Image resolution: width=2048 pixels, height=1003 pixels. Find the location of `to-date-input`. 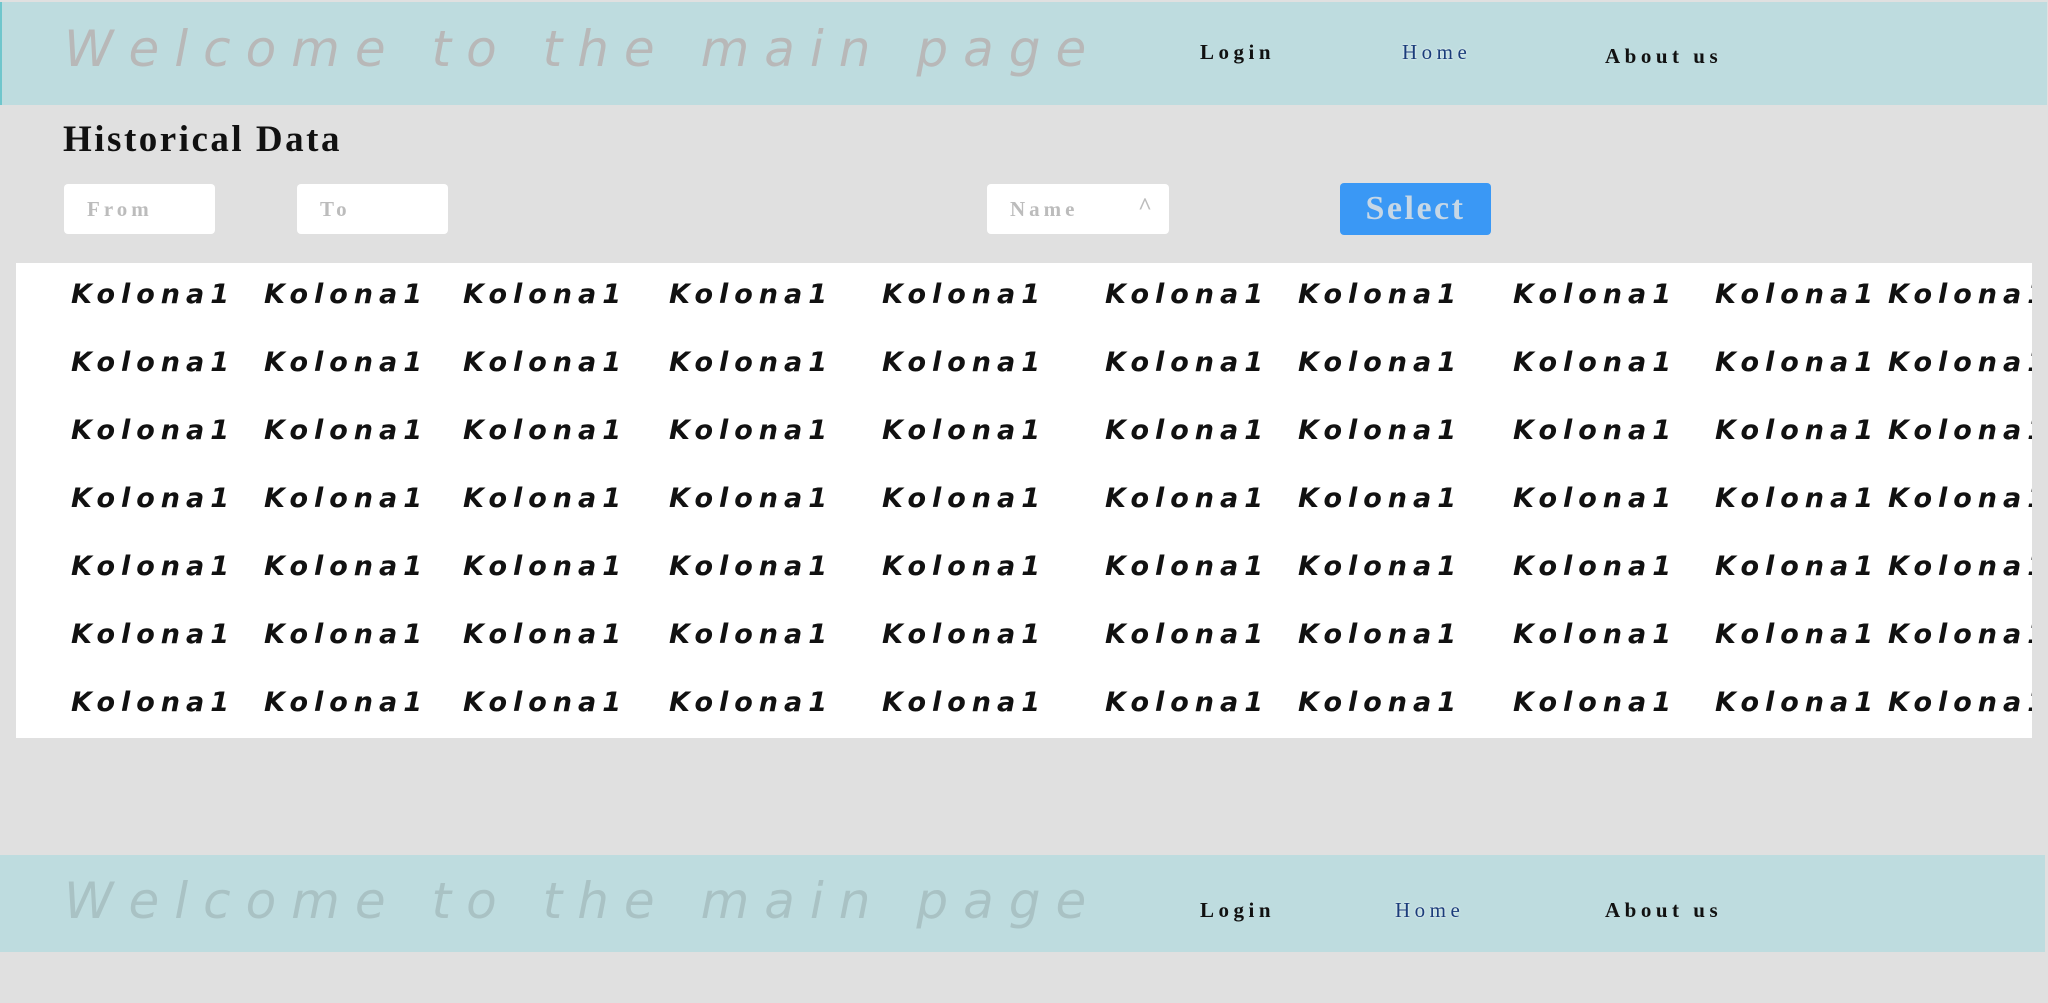

to-date-input is located at coordinates (372, 209).